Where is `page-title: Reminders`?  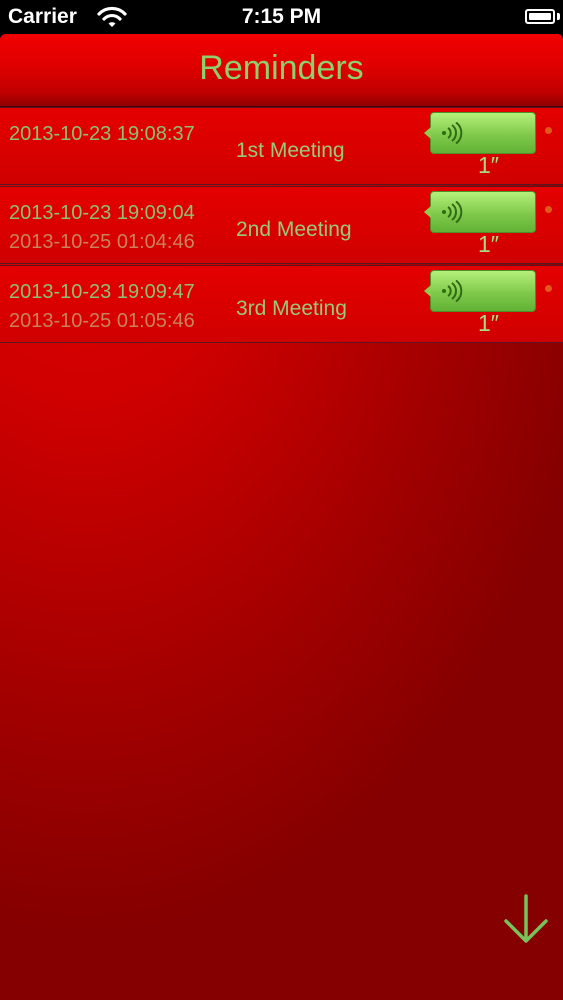
page-title: Reminders is located at coordinates (281, 68).